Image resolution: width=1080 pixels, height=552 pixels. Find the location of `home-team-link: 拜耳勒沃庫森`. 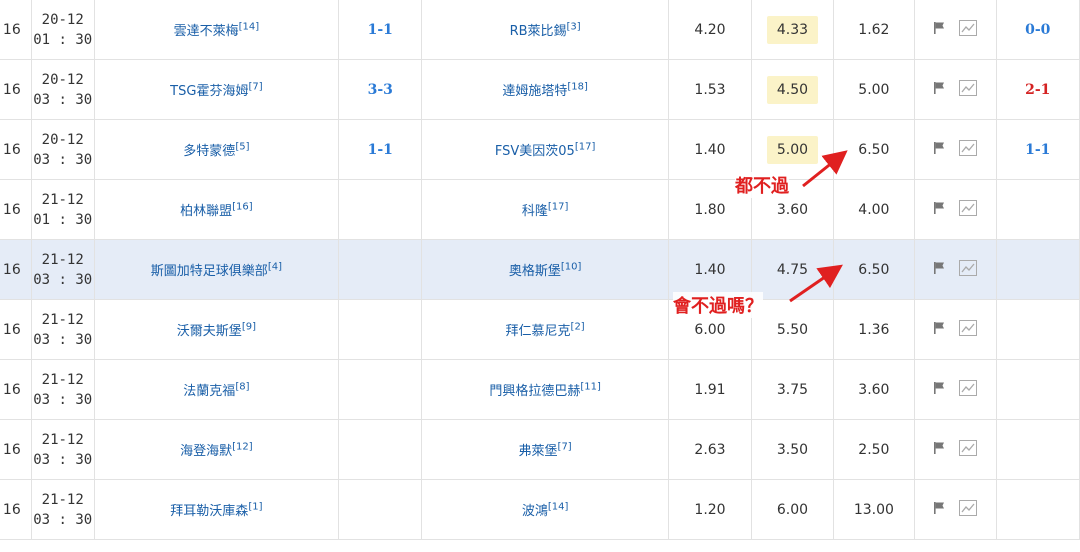

home-team-link: 拜耳勒沃庫森 is located at coordinates (209, 511).